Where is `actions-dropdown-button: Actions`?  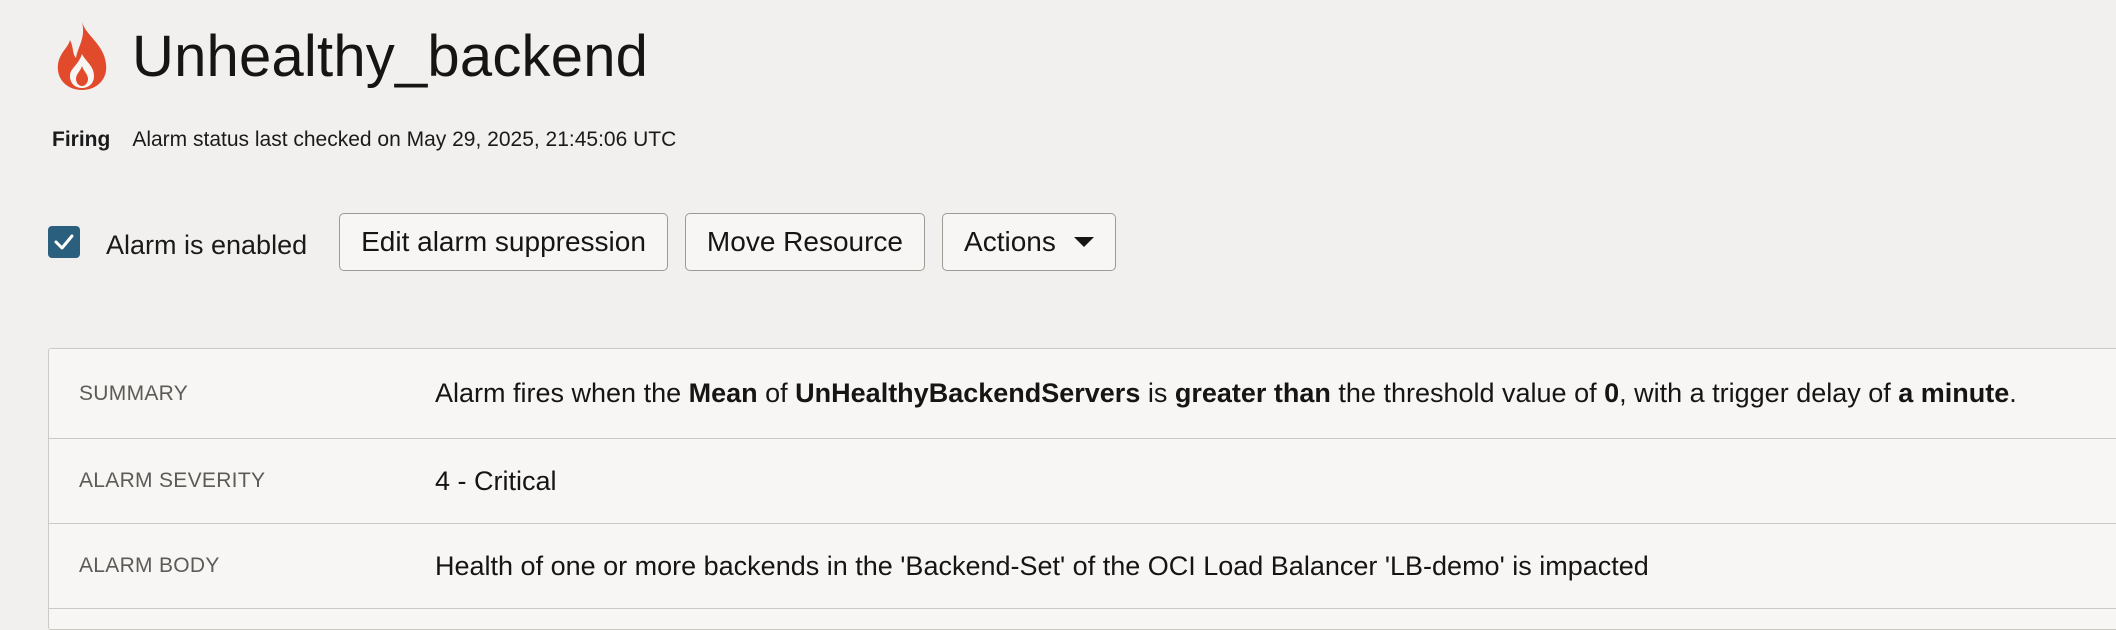 actions-dropdown-button: Actions is located at coordinates (1029, 242).